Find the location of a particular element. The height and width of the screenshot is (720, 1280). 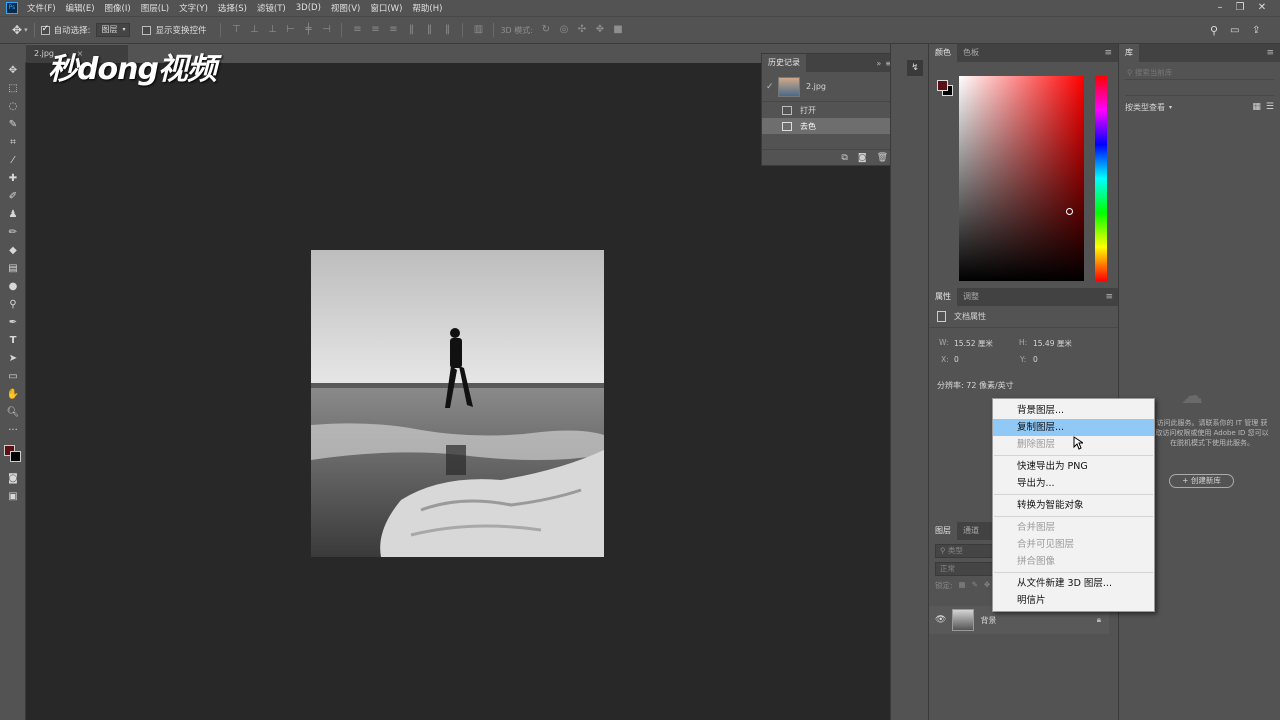

library-search-input: ⚲ 搜索当前库 is located at coordinates (1199, 73).